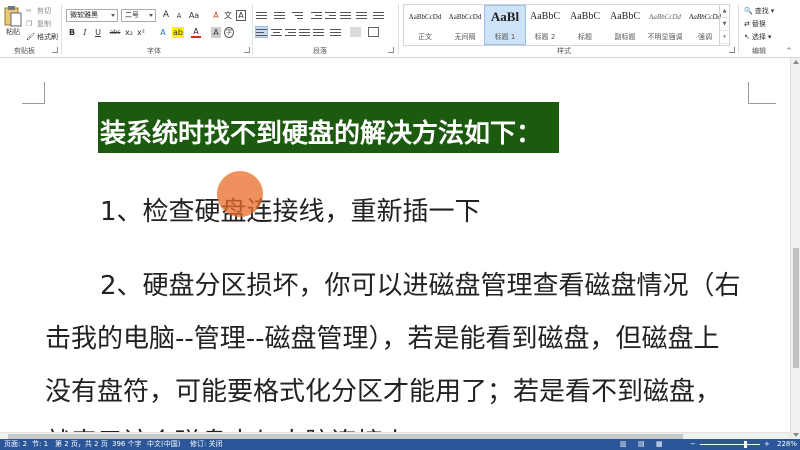 The height and width of the screenshot is (450, 800). Describe the element at coordinates (465, 37) in the screenshot. I see `style-name: 无间隔` at that location.